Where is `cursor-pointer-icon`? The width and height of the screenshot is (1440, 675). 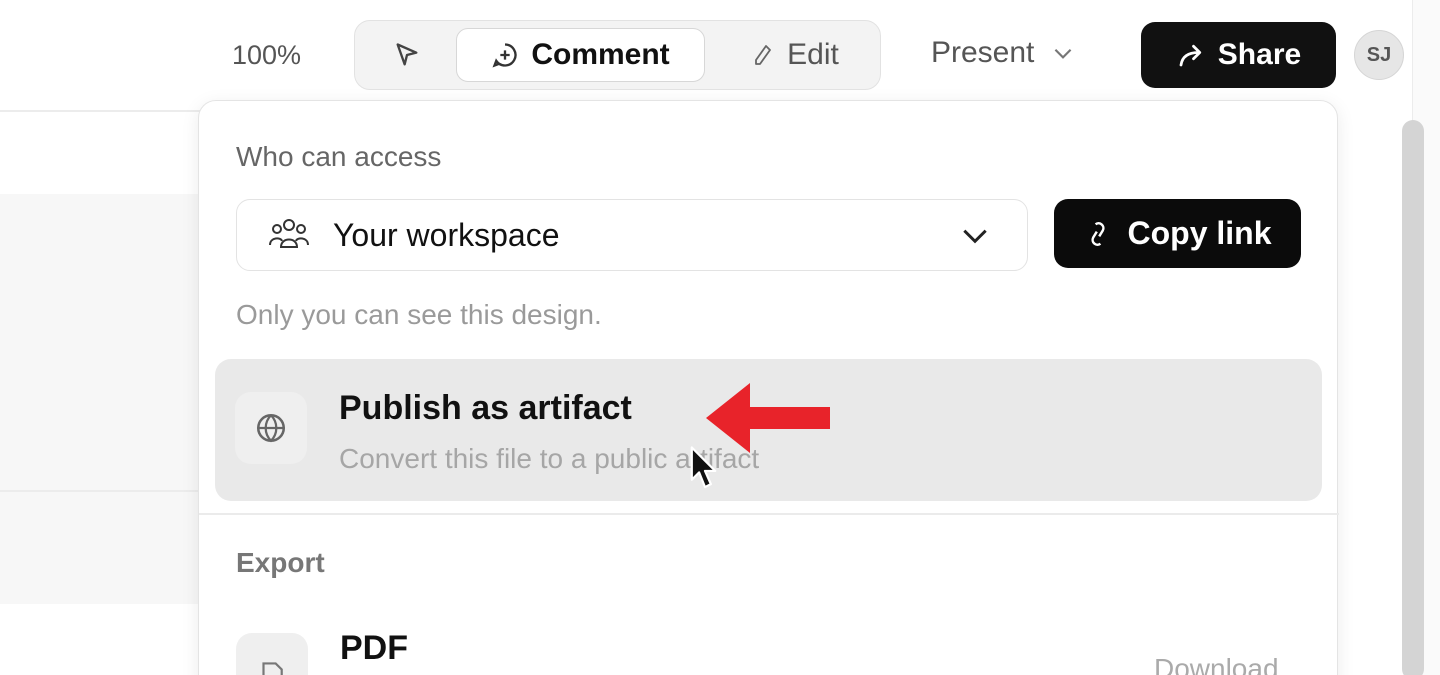
cursor-pointer-icon is located at coordinates (407, 54).